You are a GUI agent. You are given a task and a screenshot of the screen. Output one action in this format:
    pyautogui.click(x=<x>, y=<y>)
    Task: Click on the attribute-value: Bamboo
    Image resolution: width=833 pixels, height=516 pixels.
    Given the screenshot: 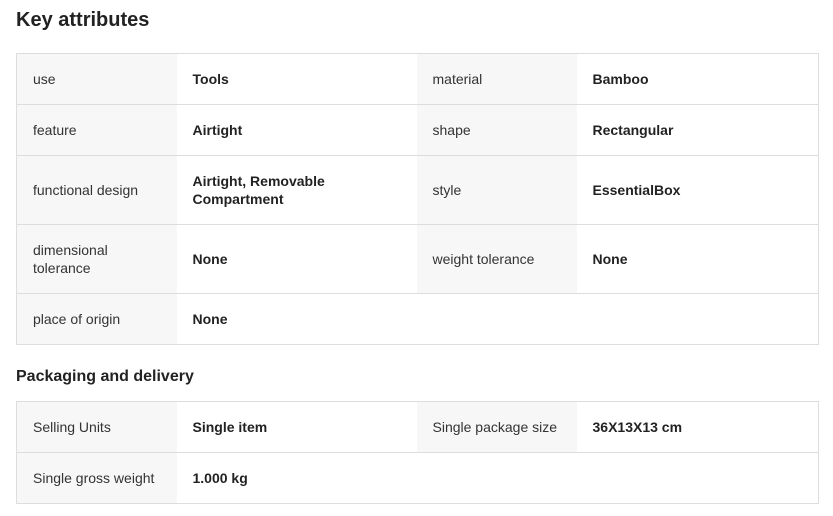 What is the action you would take?
    pyautogui.click(x=697, y=79)
    